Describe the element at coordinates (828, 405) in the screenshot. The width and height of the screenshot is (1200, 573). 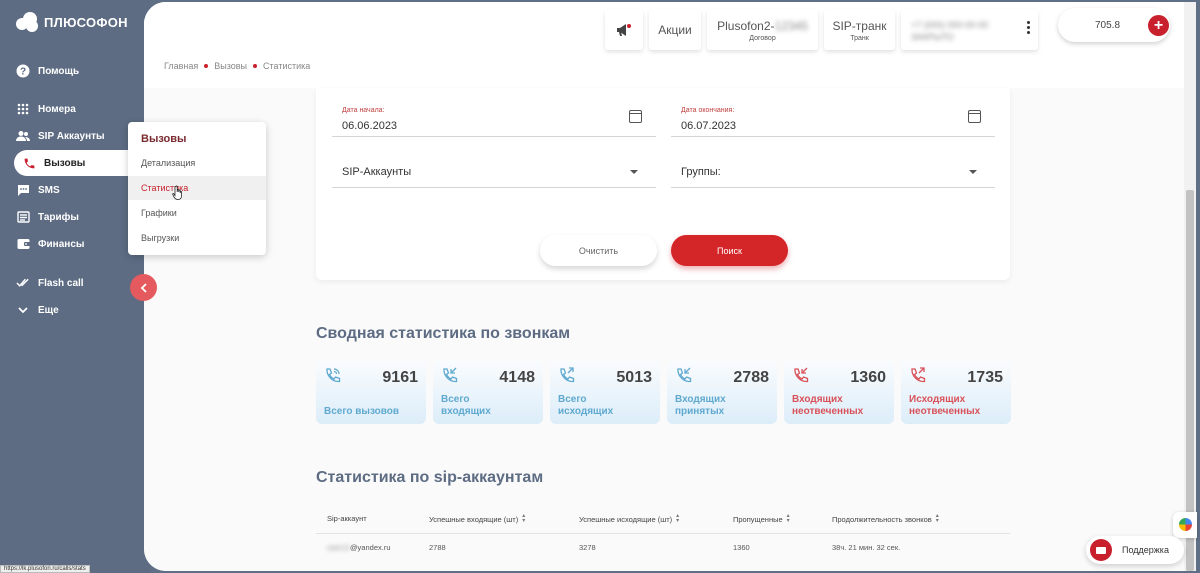
I see `stat-label: Входящих неотвеченных` at that location.